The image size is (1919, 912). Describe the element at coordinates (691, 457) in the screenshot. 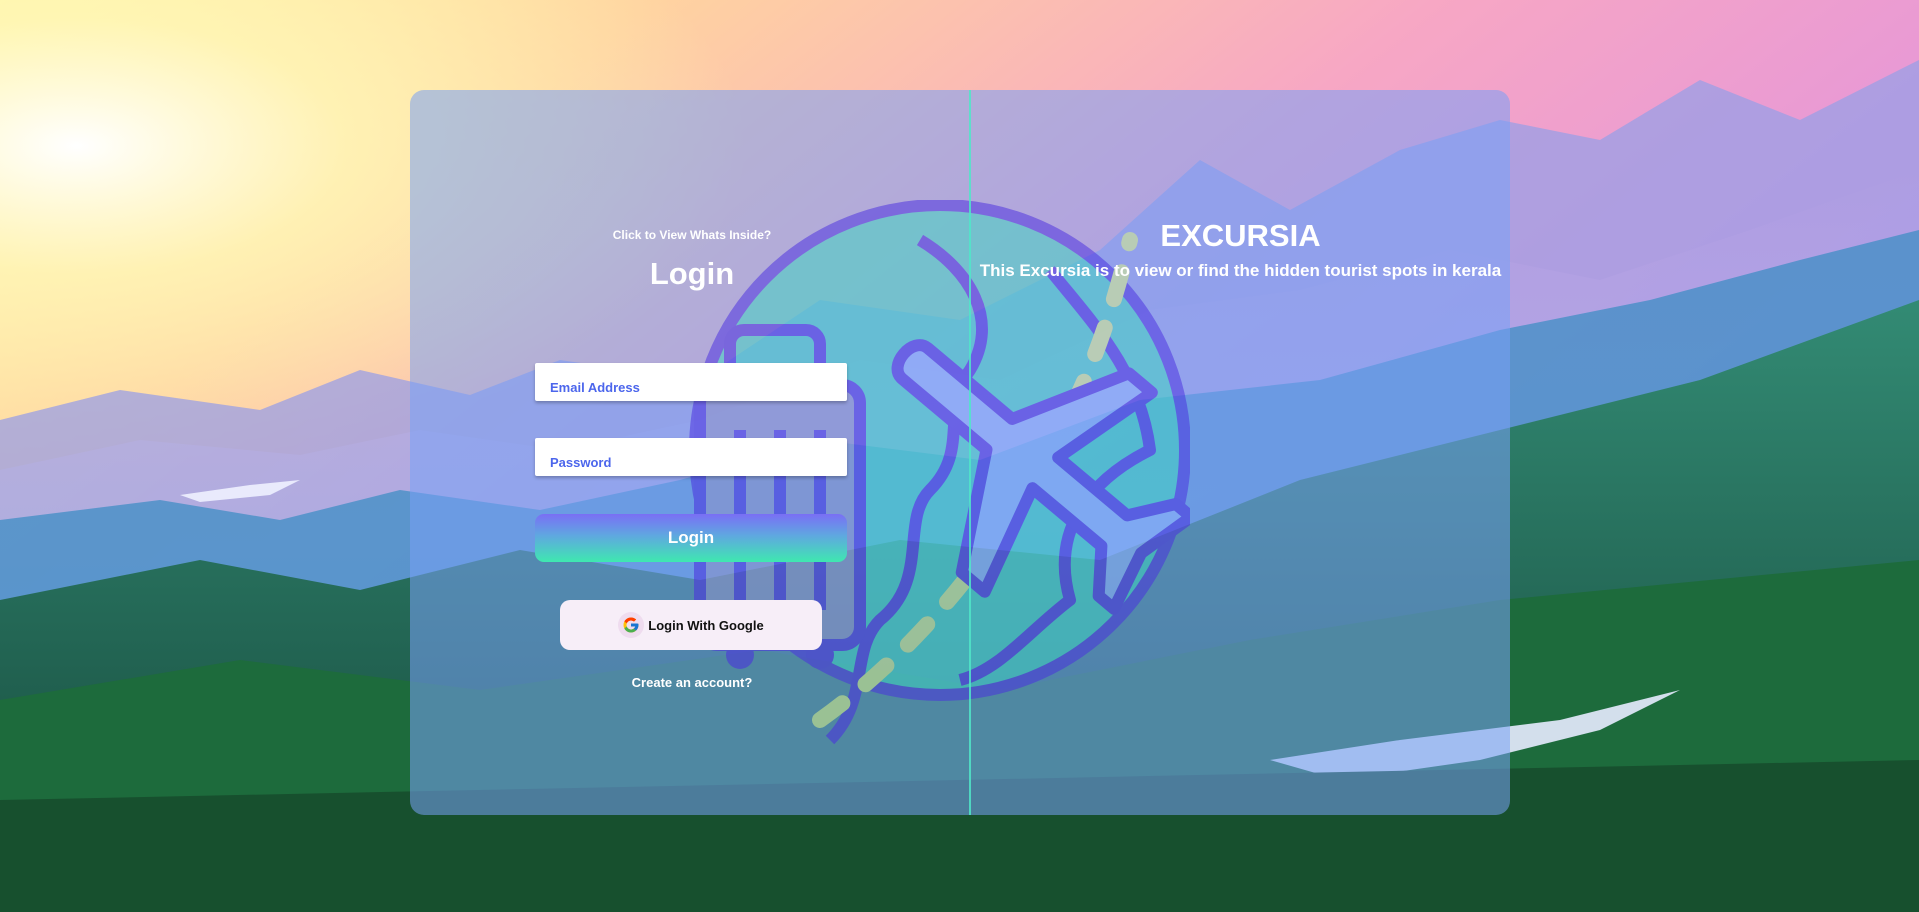

I see `password-field` at that location.